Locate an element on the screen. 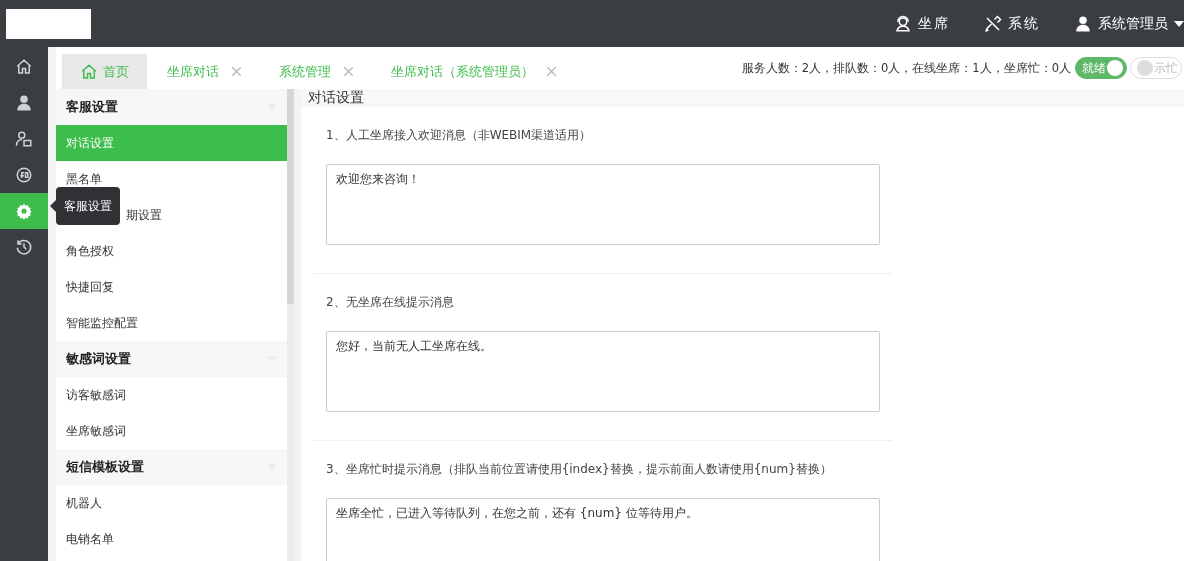 This screenshot has height=561, width=1184. history-icon is located at coordinates (24, 247).